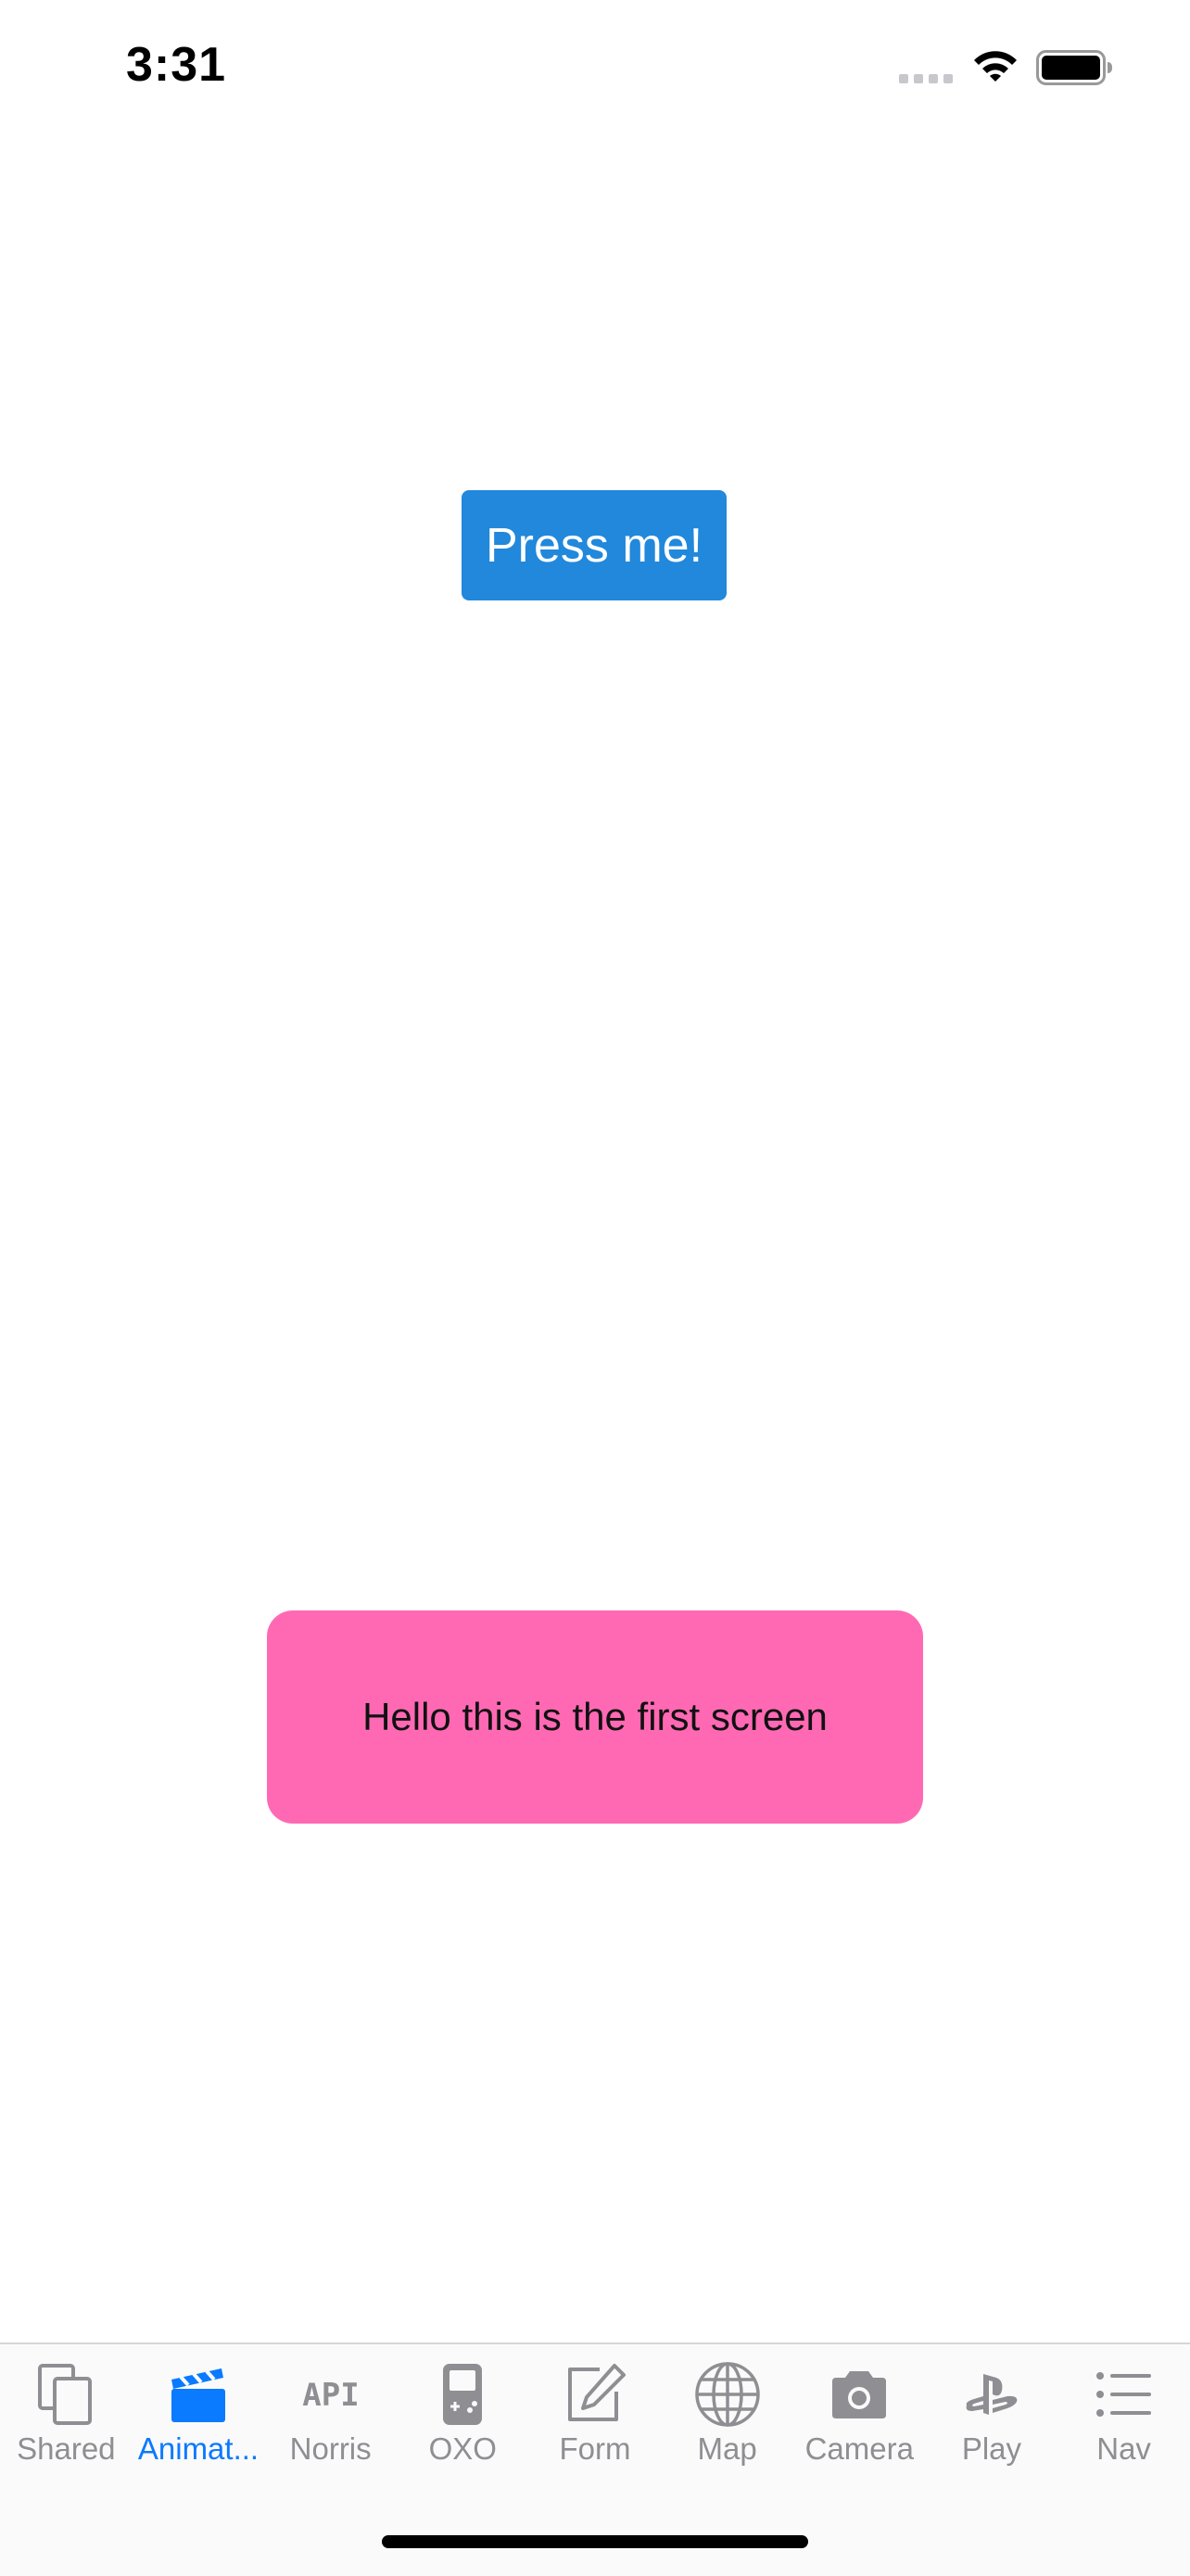 This screenshot has height=2576, width=1190. What do you see at coordinates (594, 545) in the screenshot?
I see `press-me-button: Press me!` at bounding box center [594, 545].